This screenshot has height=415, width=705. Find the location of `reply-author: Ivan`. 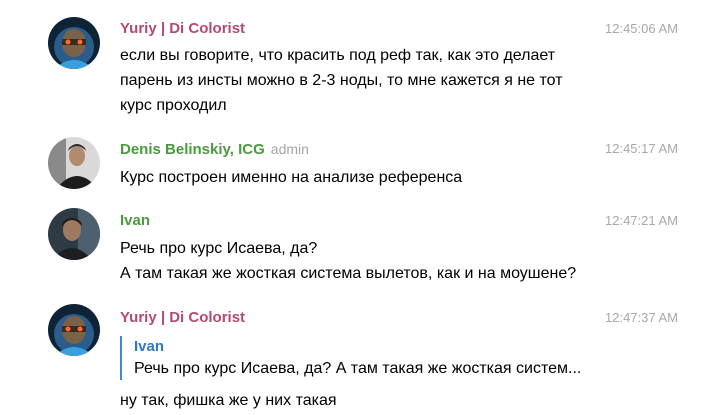

reply-author: Ivan is located at coordinates (149, 346).